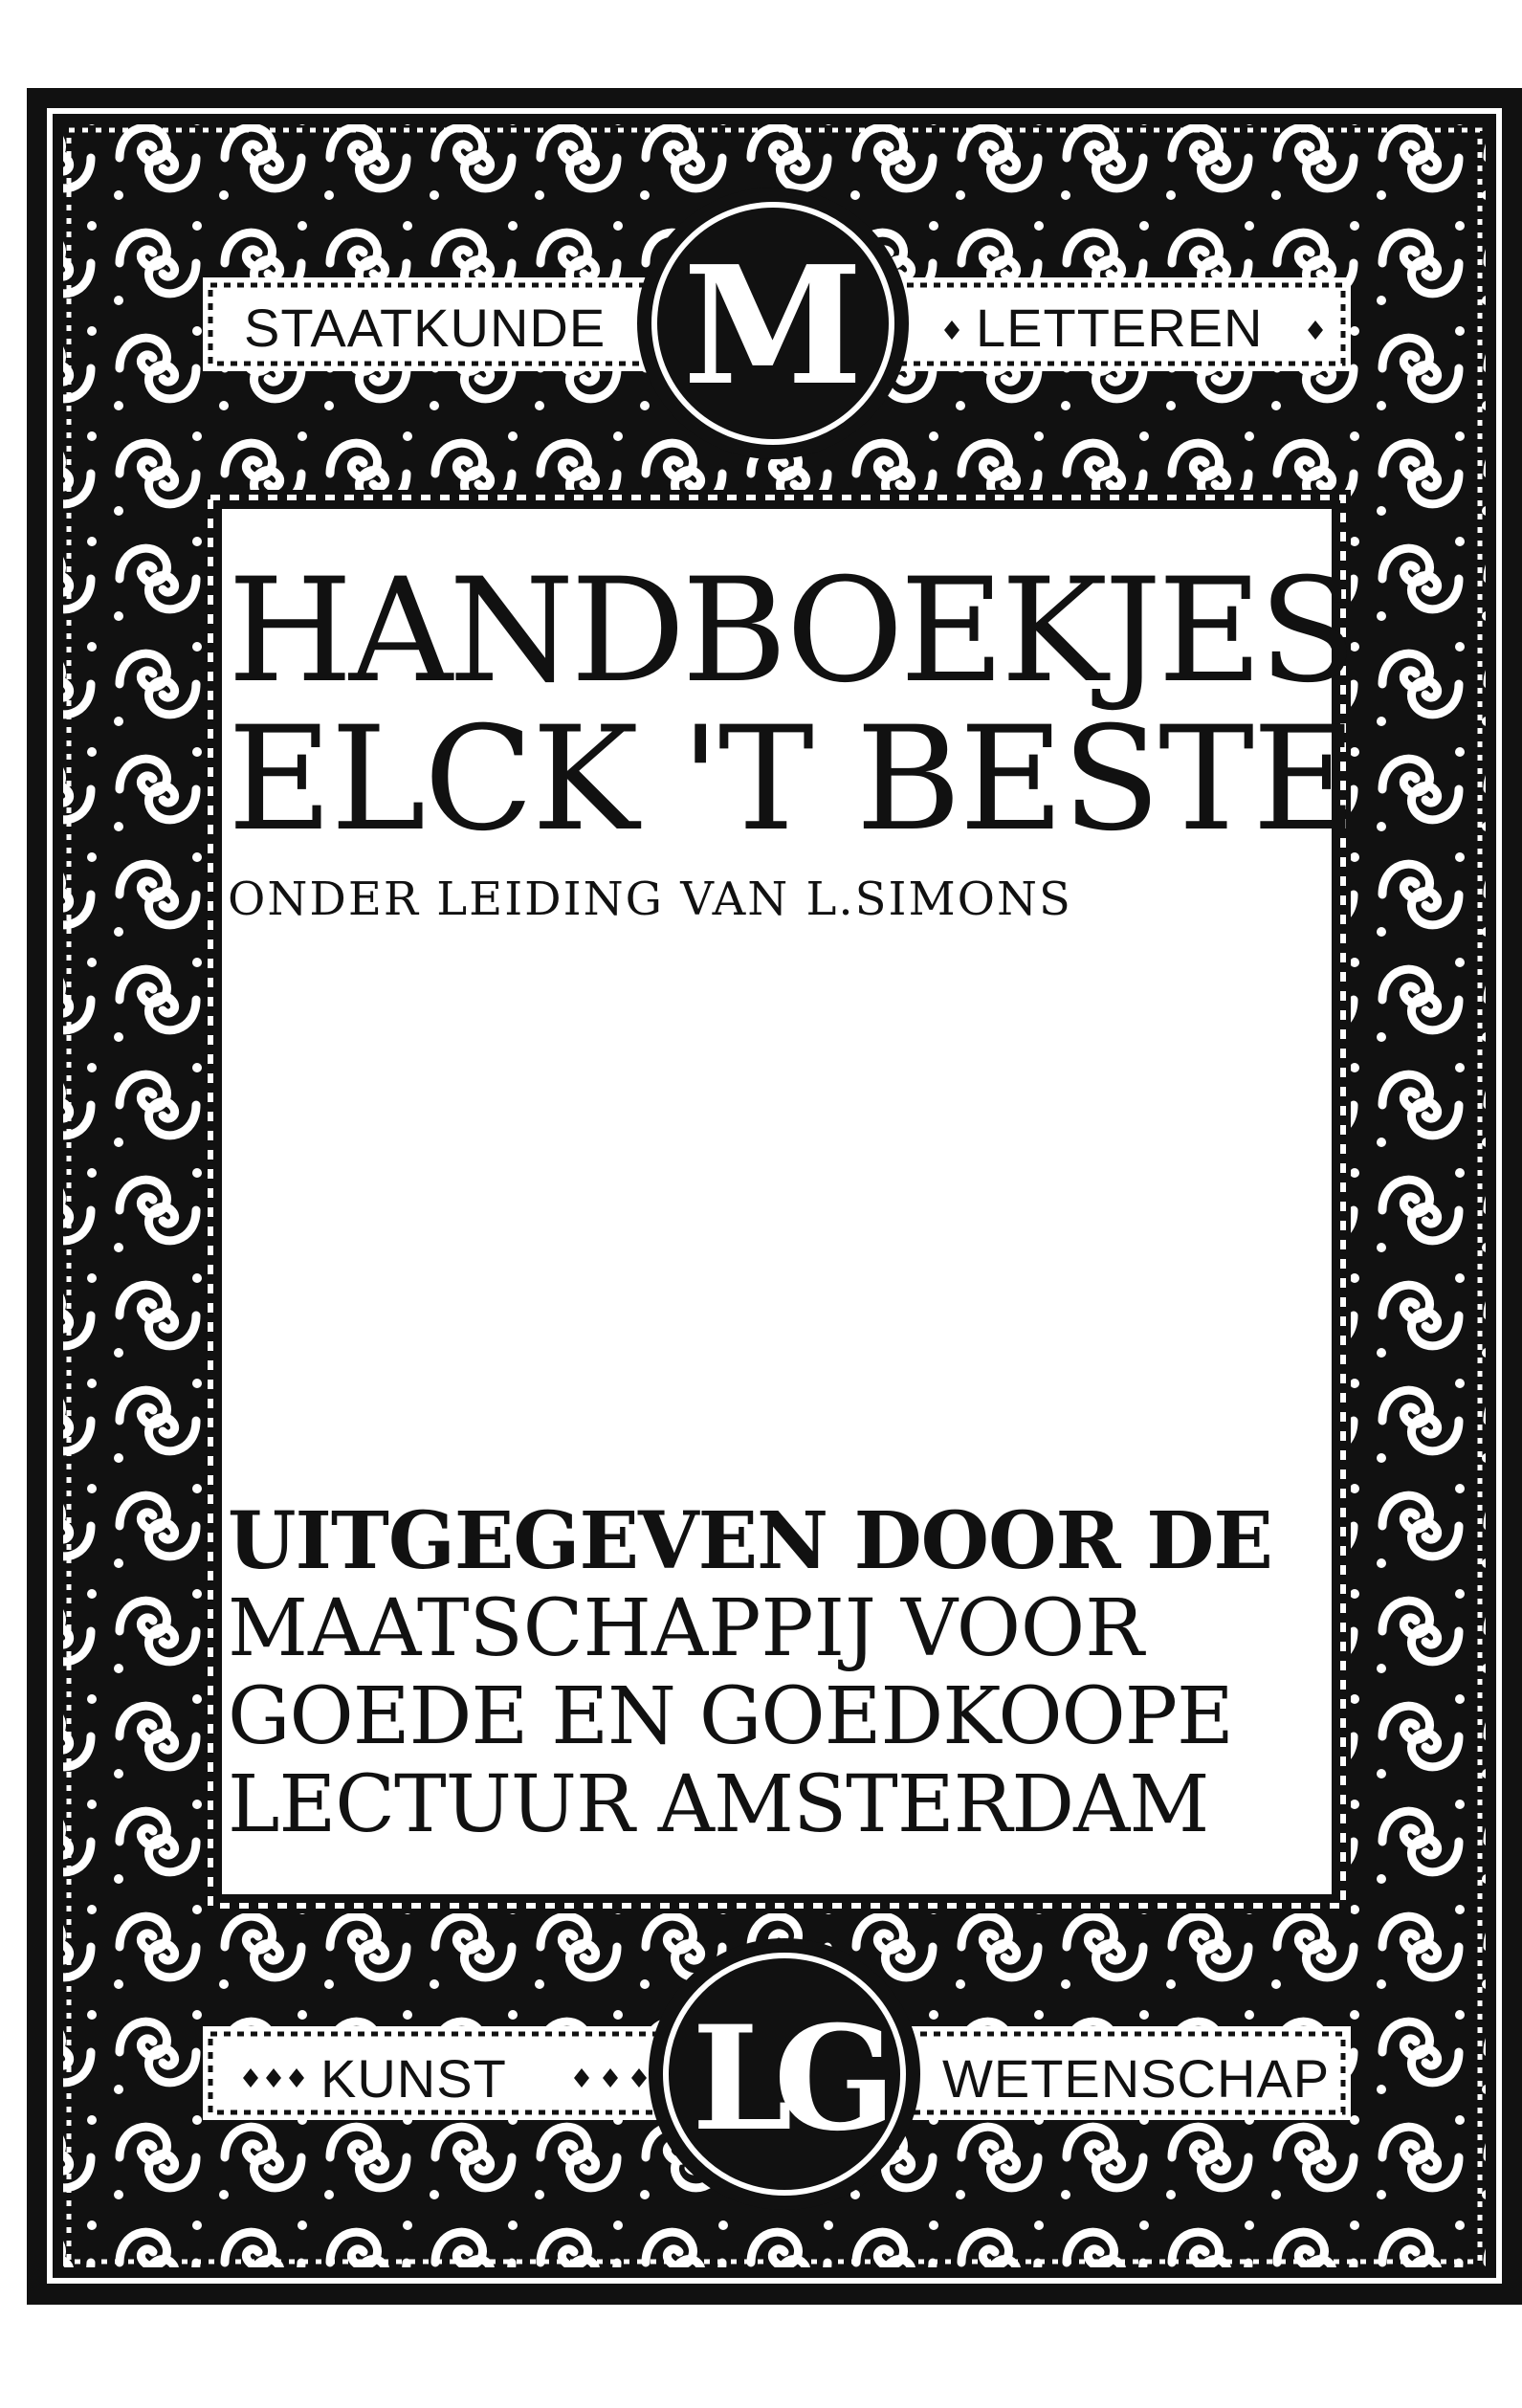  What do you see at coordinates (425, 328) in the screenshot?
I see `top-band-left-label: STAATKUNDE` at bounding box center [425, 328].